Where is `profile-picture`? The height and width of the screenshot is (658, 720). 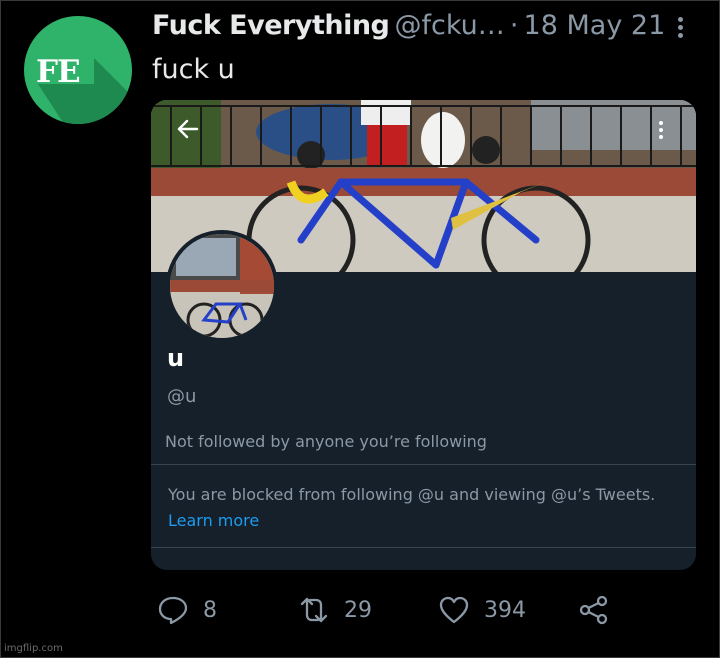
profile-picture is located at coordinates (222, 286).